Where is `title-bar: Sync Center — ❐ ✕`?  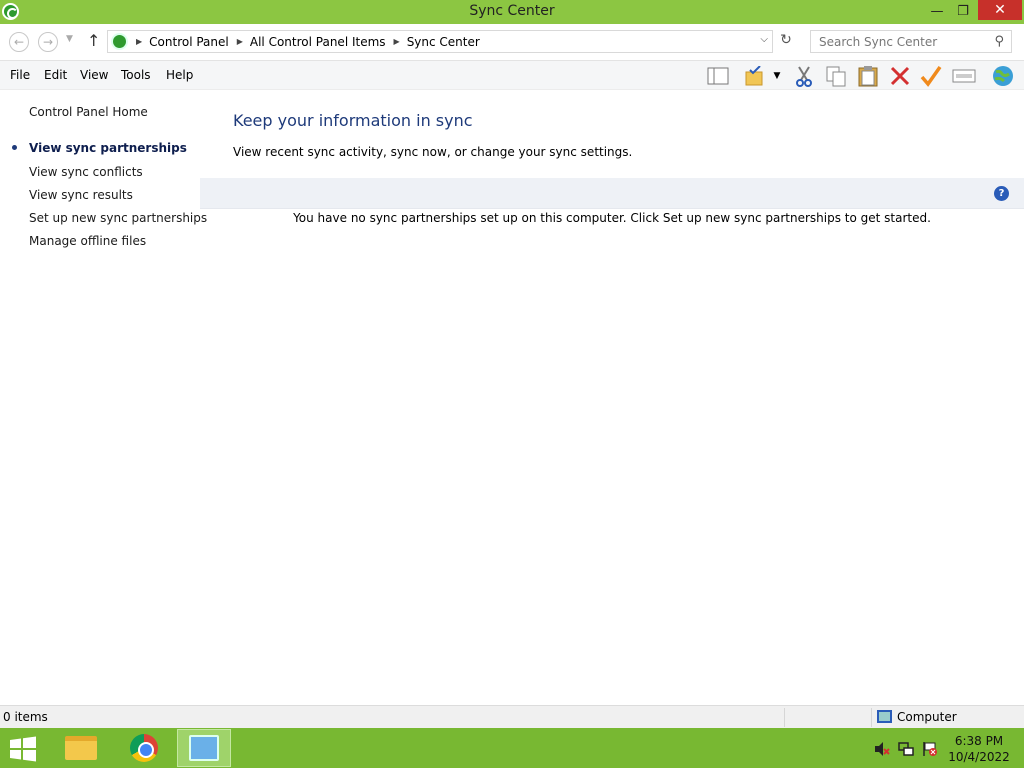 title-bar: Sync Center — ❐ ✕ is located at coordinates (512, 12).